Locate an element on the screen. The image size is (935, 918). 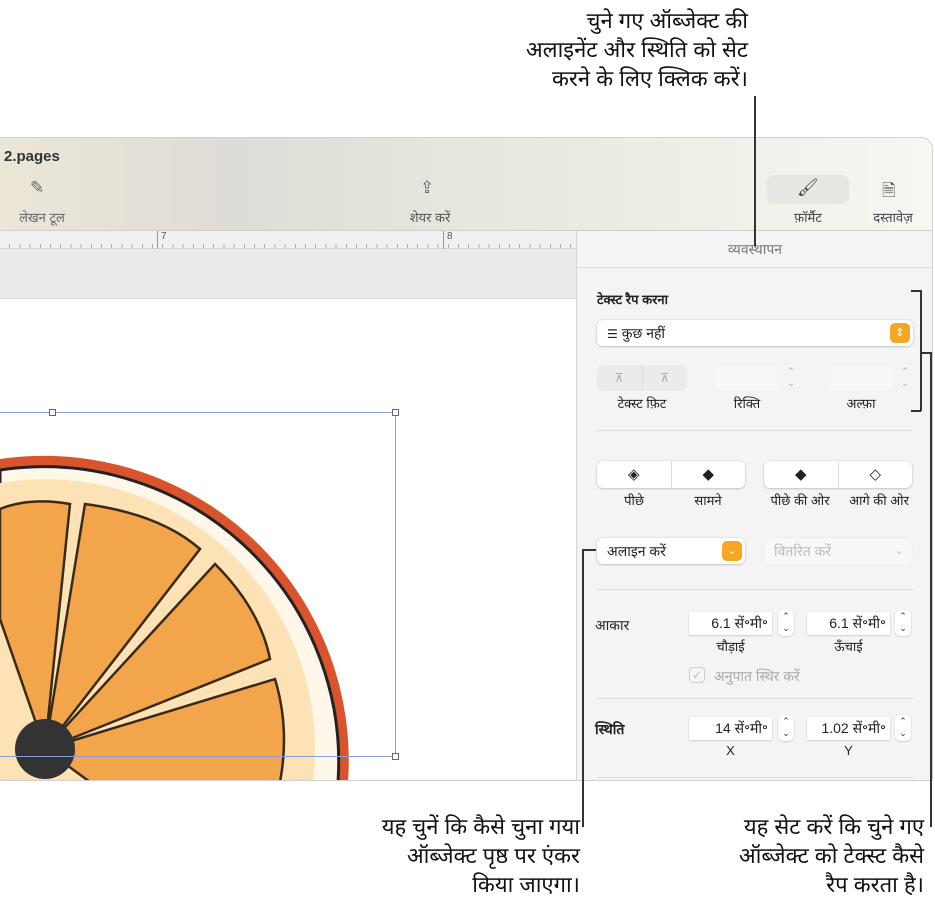
callout-line: अलाइनेंट और स्थिति को सेट is located at coordinates (636, 49).